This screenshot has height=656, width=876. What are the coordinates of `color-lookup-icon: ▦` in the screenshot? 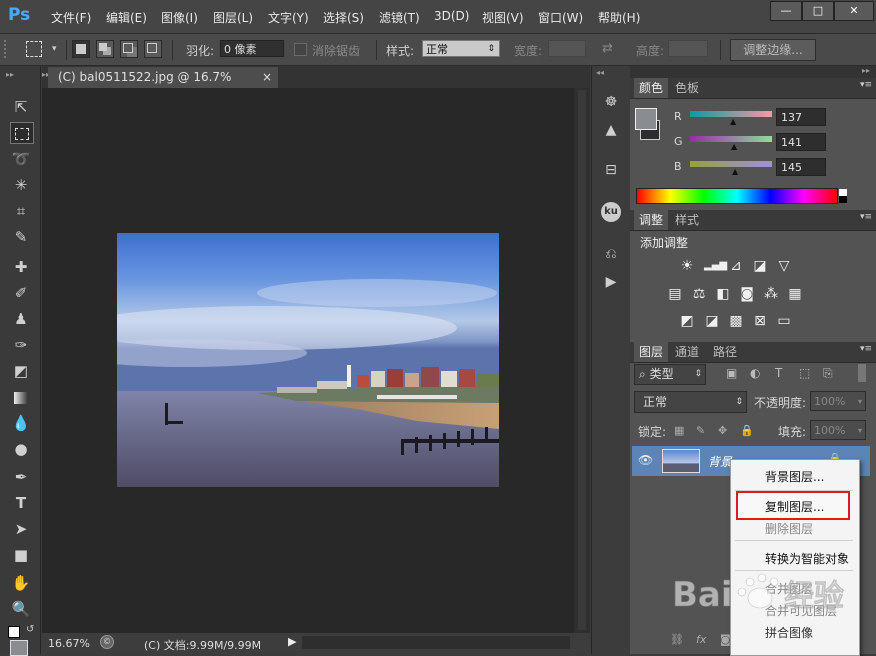 It's located at (795, 294).